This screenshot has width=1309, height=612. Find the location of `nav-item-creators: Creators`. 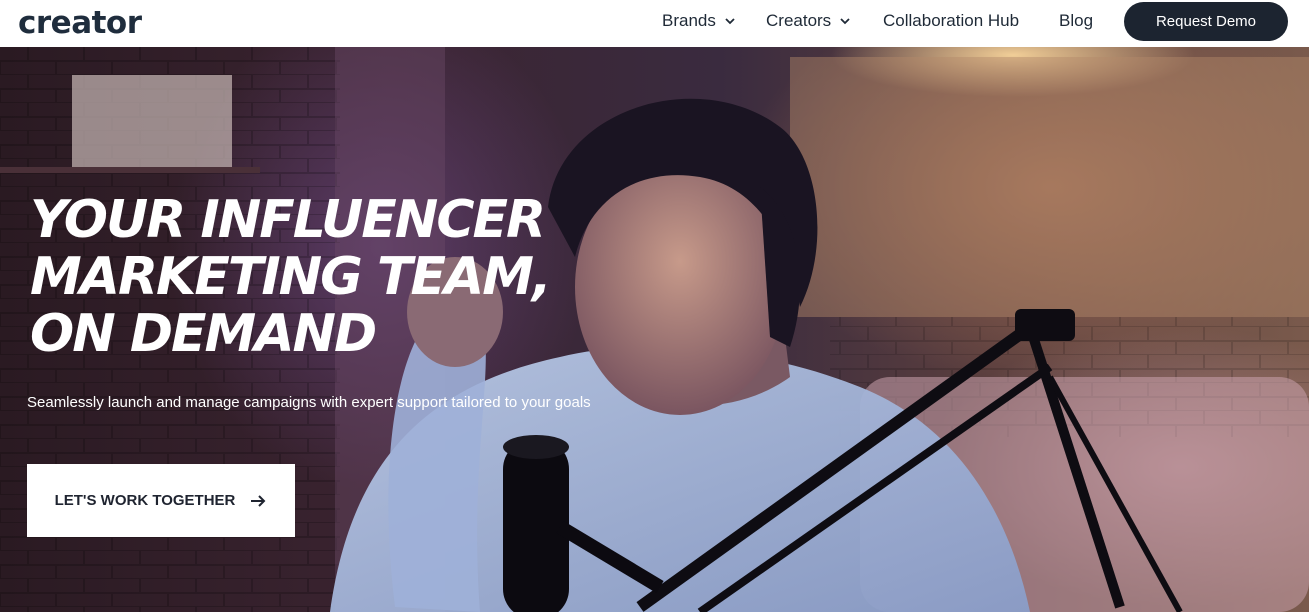

nav-item-creators: Creators is located at coordinates (808, 21).